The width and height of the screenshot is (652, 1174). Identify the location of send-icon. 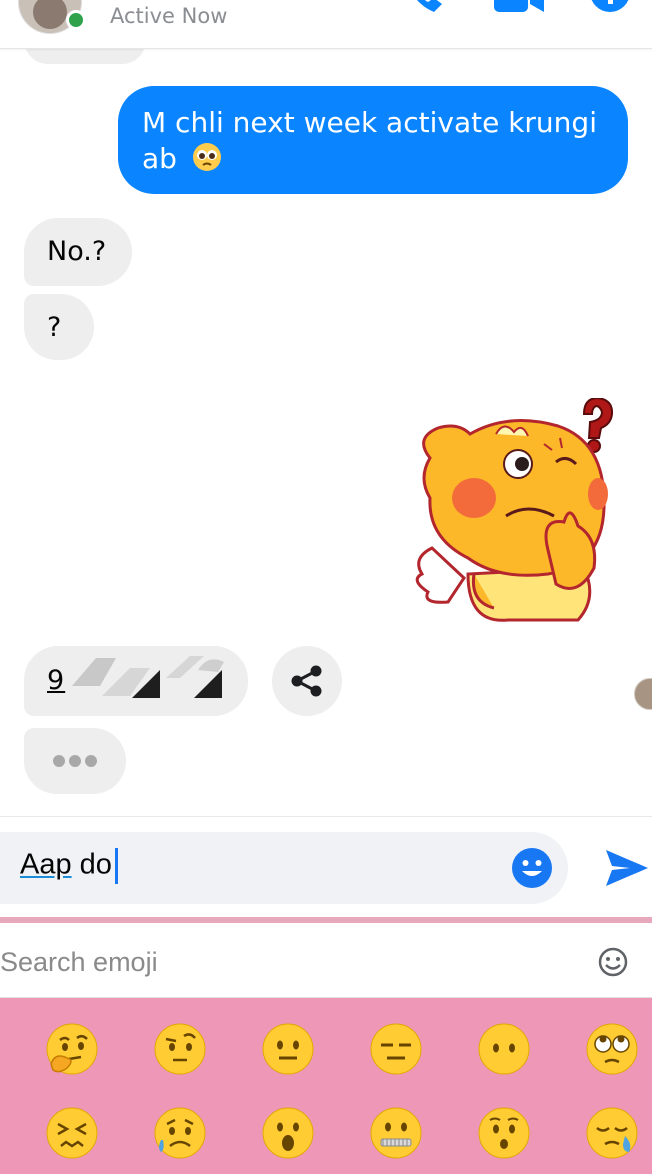
(627, 868).